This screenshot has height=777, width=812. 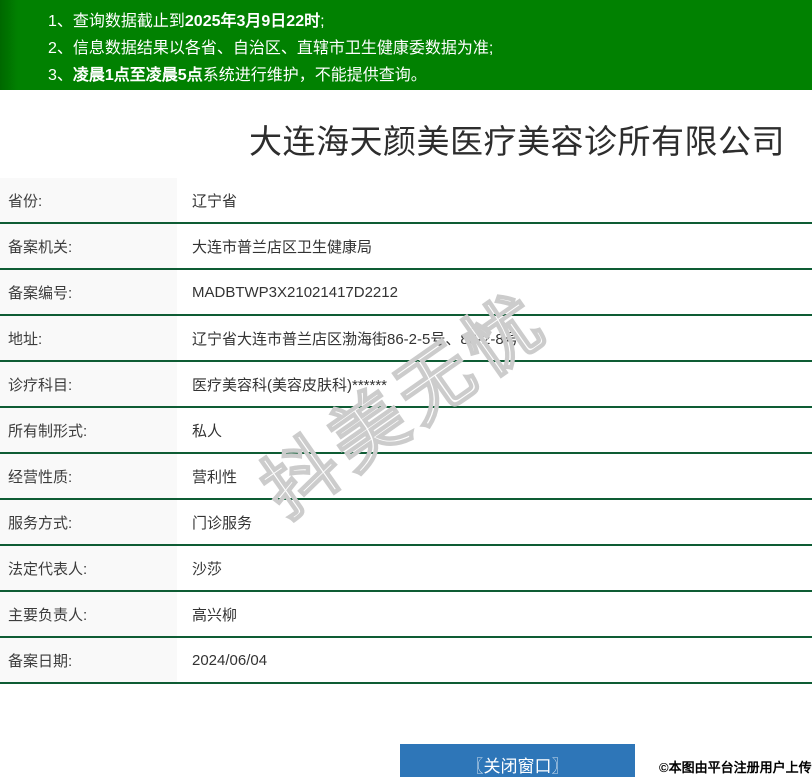 What do you see at coordinates (88, 614) in the screenshot?
I see `row-label: 主要负责人:` at bounding box center [88, 614].